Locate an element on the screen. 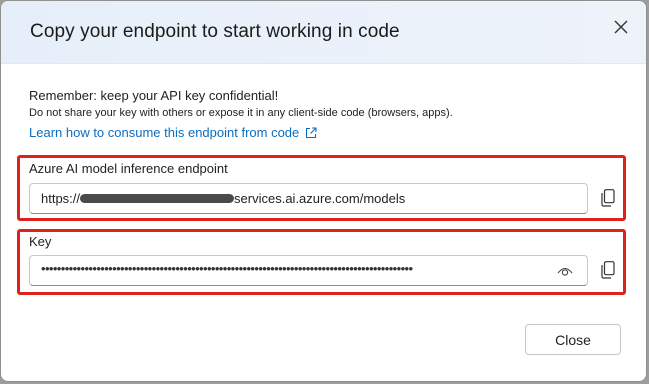 The height and width of the screenshot is (384, 649). eye-icon is located at coordinates (565, 271).